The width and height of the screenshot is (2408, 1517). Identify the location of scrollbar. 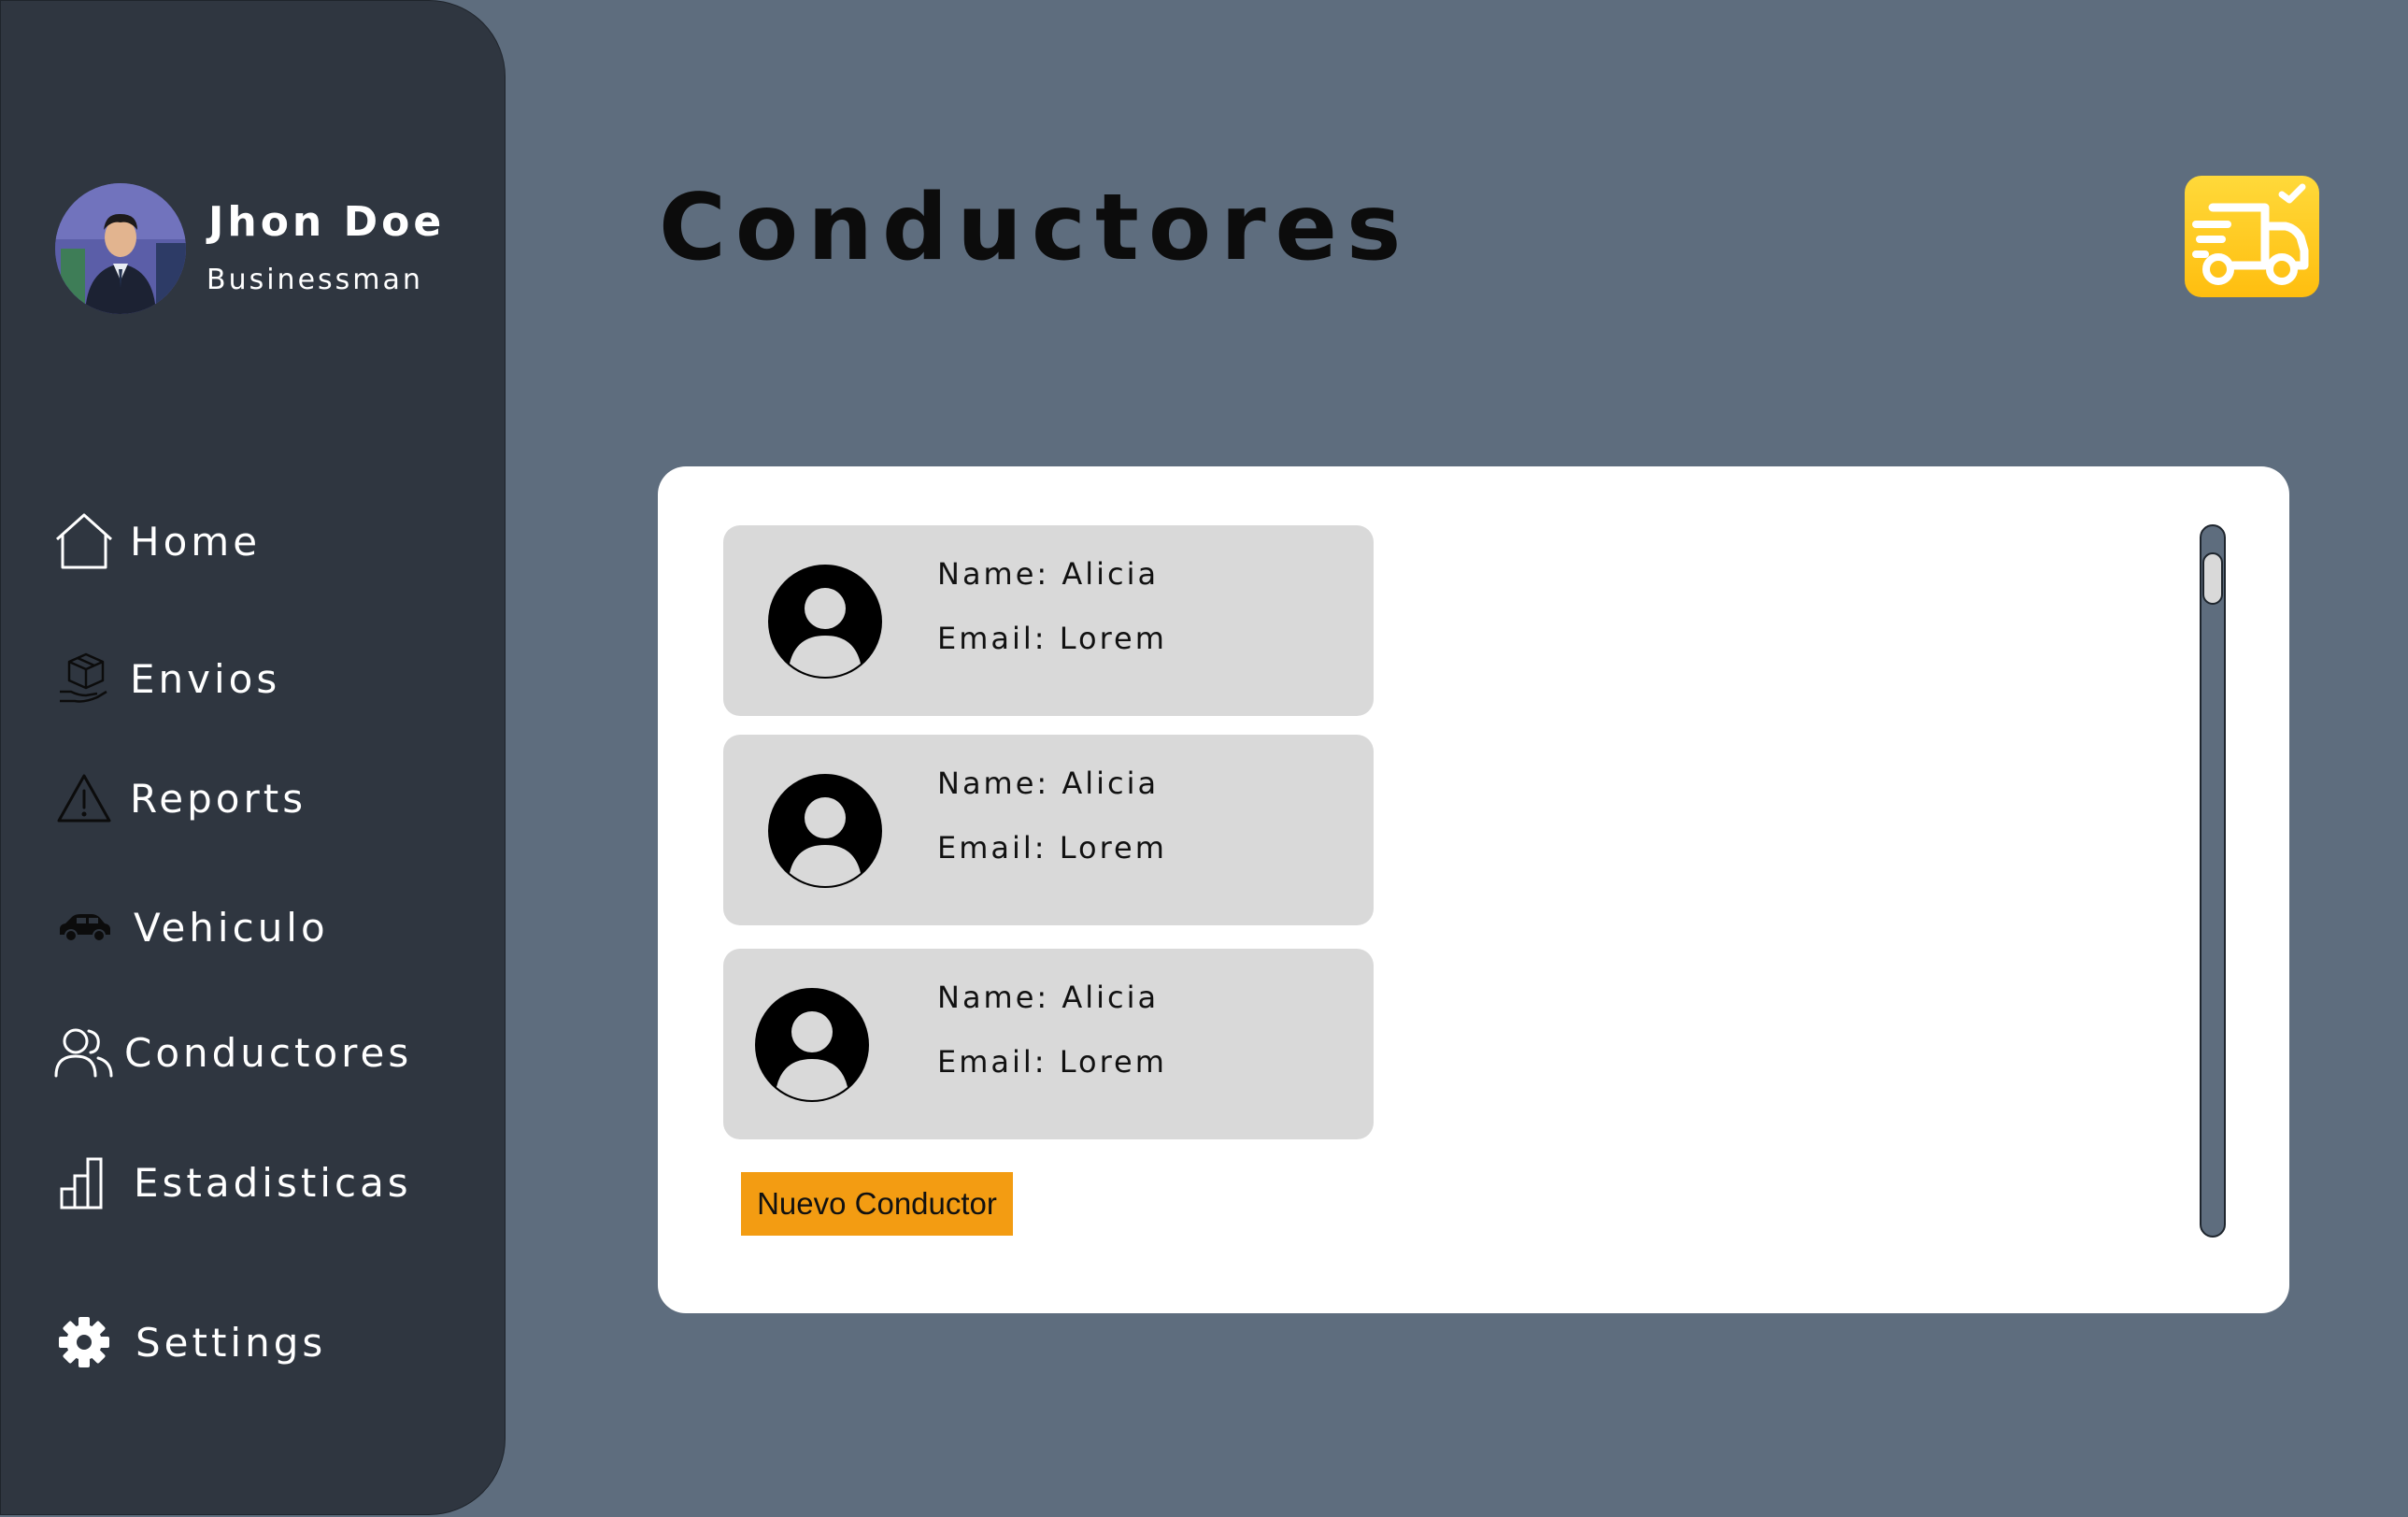
(2213, 881).